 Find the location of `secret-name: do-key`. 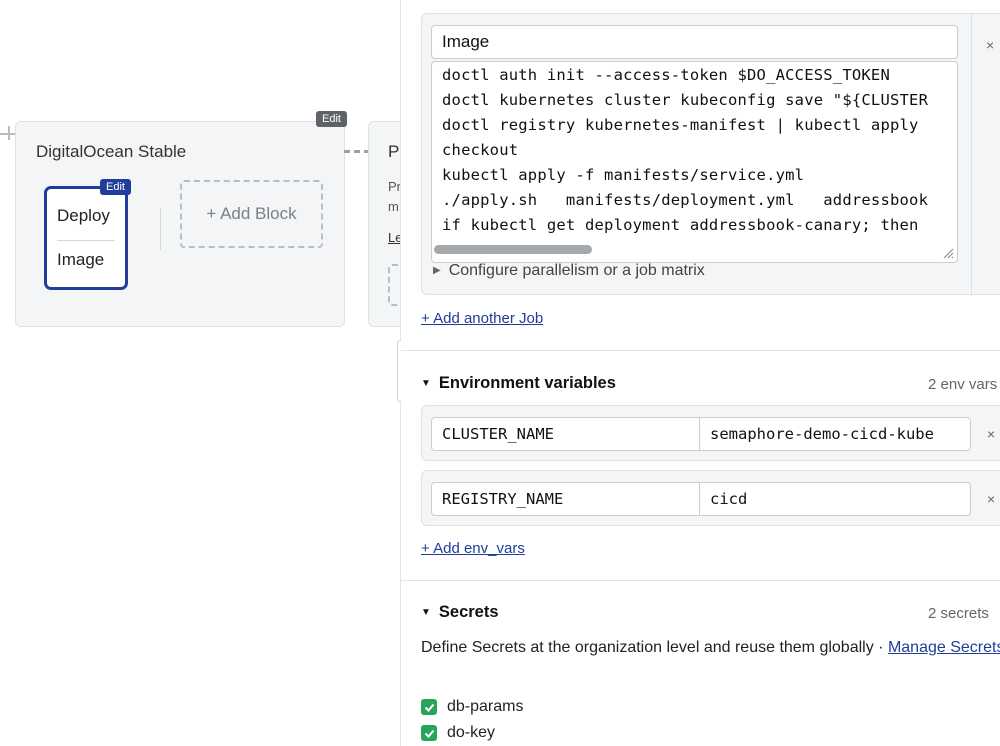

secret-name: do-key is located at coordinates (471, 732).